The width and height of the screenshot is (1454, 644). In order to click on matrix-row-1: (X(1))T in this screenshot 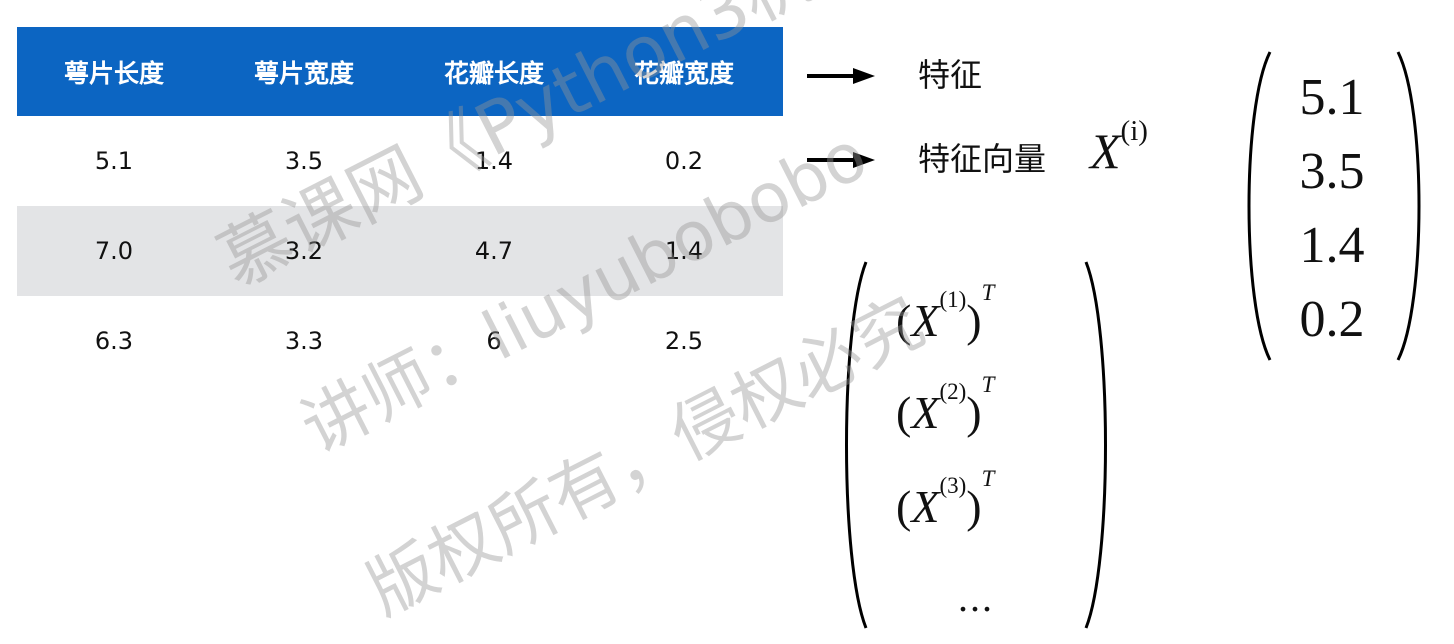, I will do `click(945, 313)`.